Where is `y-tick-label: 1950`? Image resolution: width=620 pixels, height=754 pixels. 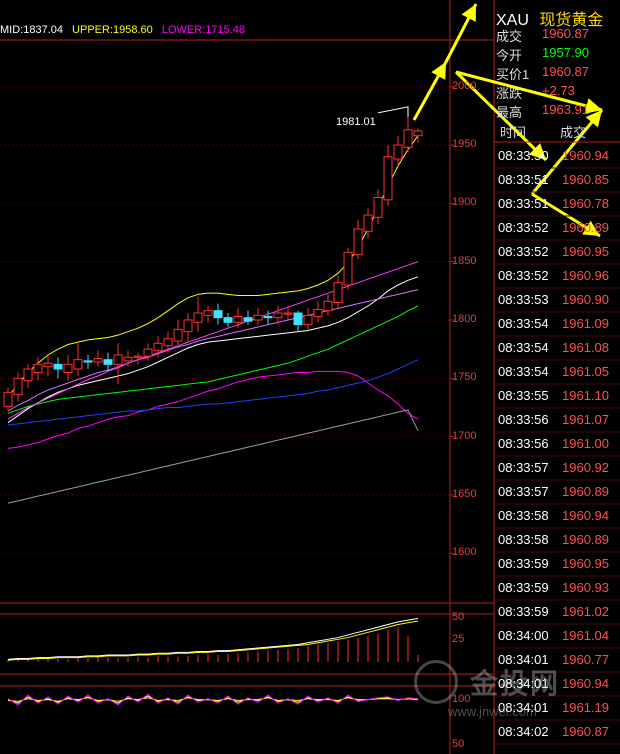
y-tick-label: 1950 is located at coordinates (464, 144).